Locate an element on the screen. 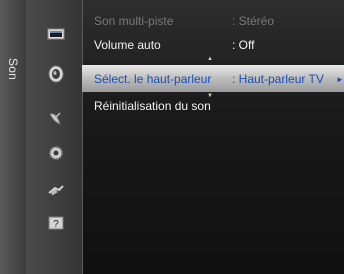  picture-icon is located at coordinates (56, 34).